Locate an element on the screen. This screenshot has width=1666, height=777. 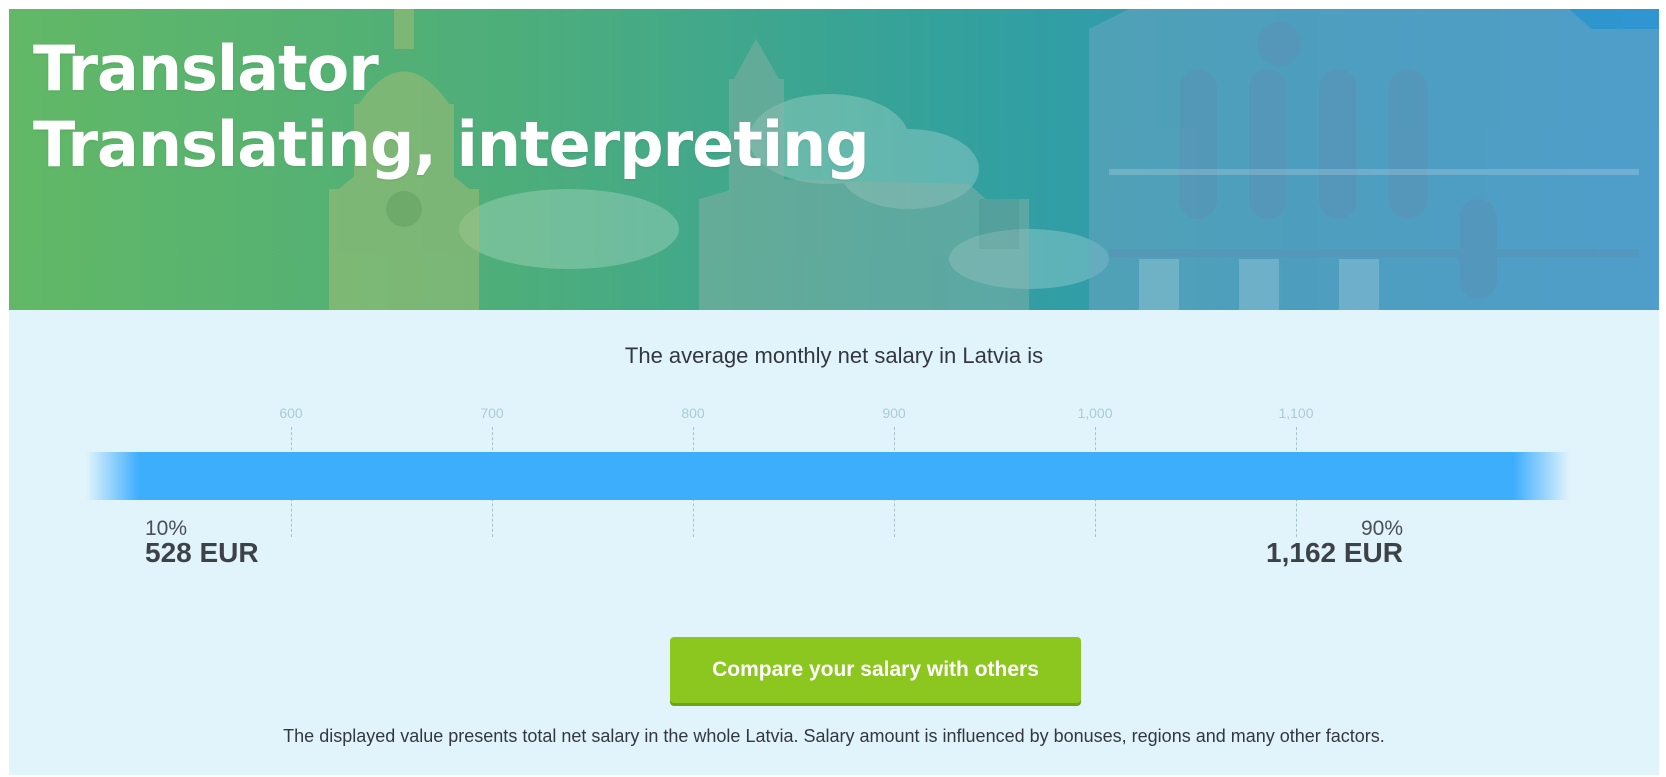
axis-tick-label: 600 is located at coordinates (291, 413).